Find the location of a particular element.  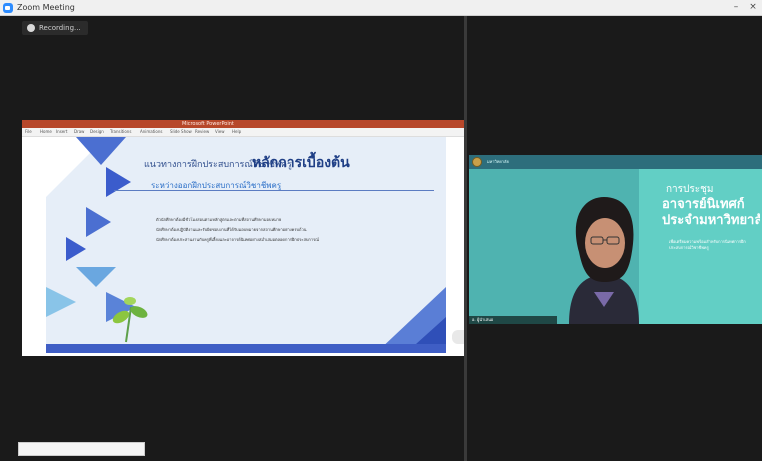

scroll-handle is located at coordinates (458, 337).